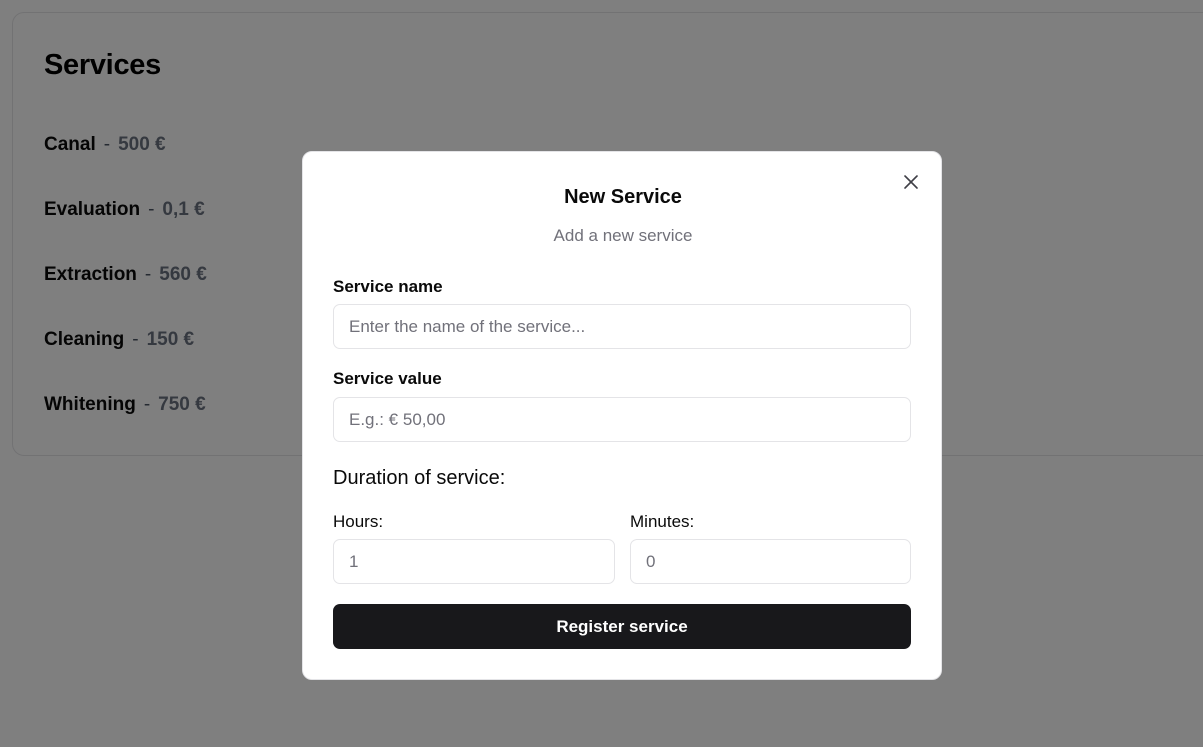  I want to click on minutes-input, so click(770, 561).